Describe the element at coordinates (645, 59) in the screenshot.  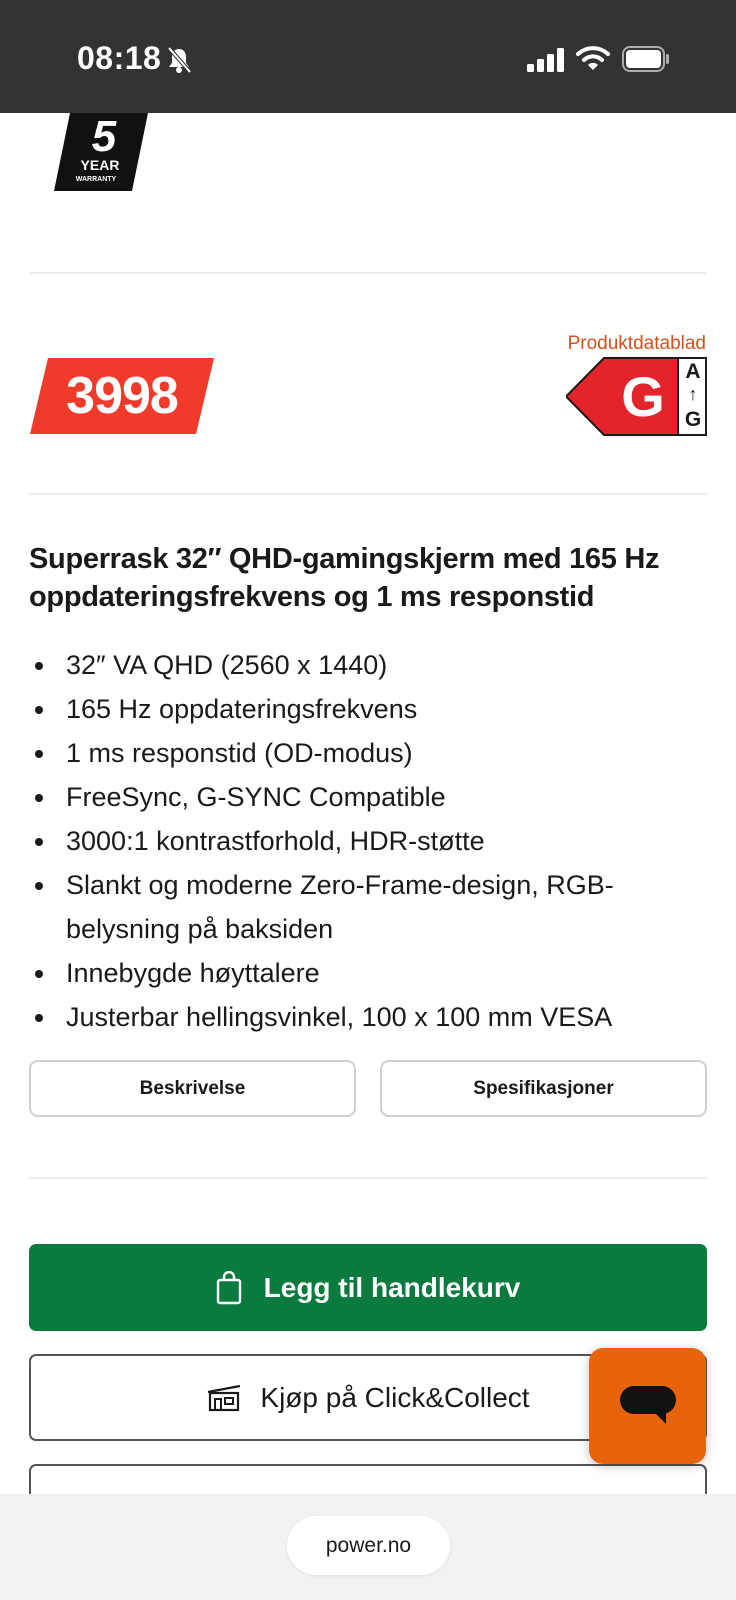
I see `battery-icon` at that location.